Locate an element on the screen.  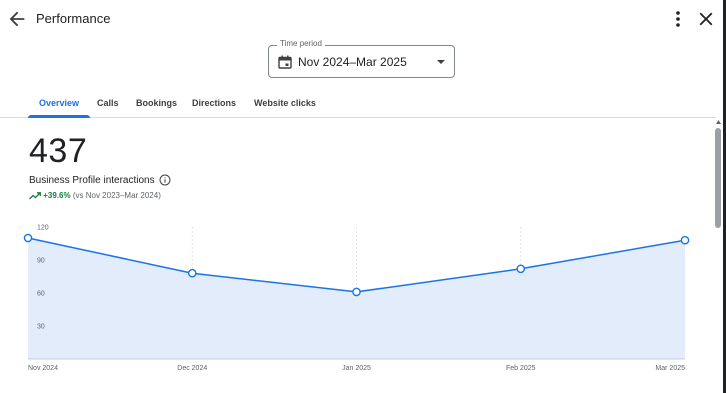
trend-percentage: +39.6% is located at coordinates (57, 195).